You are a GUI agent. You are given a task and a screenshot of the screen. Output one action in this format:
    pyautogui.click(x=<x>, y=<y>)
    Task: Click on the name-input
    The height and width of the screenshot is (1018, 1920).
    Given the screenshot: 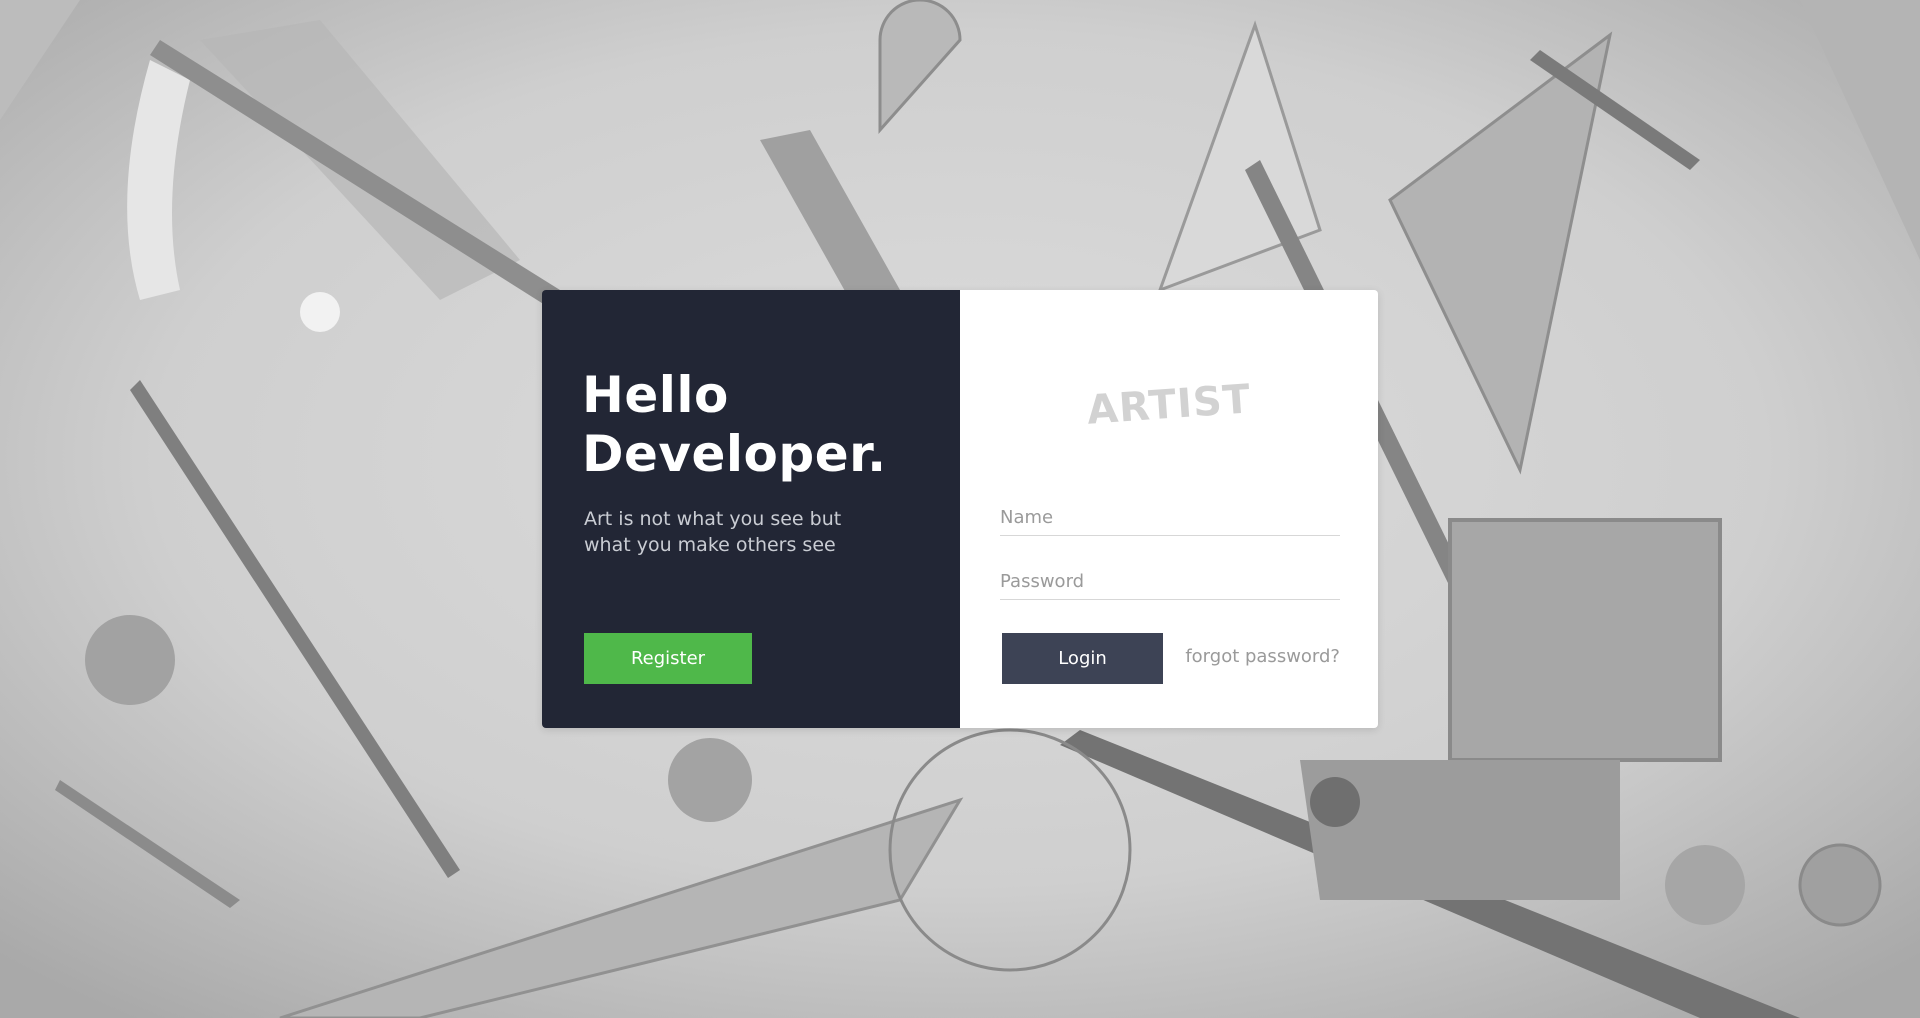 What is the action you would take?
    pyautogui.click(x=1170, y=517)
    